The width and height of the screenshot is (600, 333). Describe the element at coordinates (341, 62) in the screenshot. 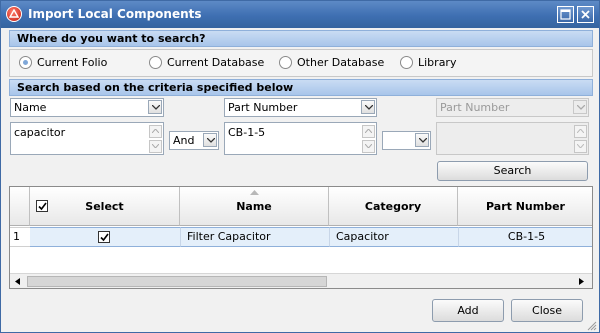

I see `radio-label: Other Database` at that location.